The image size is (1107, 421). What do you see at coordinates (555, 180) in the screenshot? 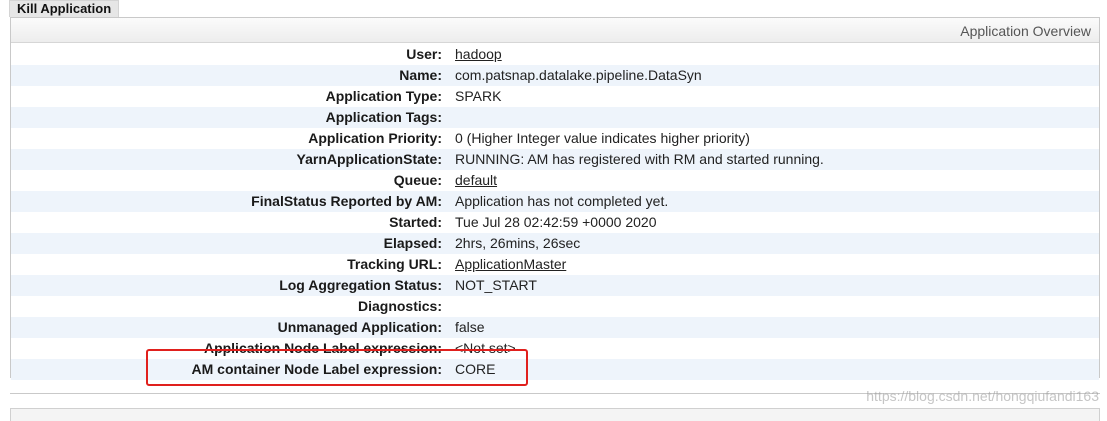
I see `table-row: Queue: default` at bounding box center [555, 180].